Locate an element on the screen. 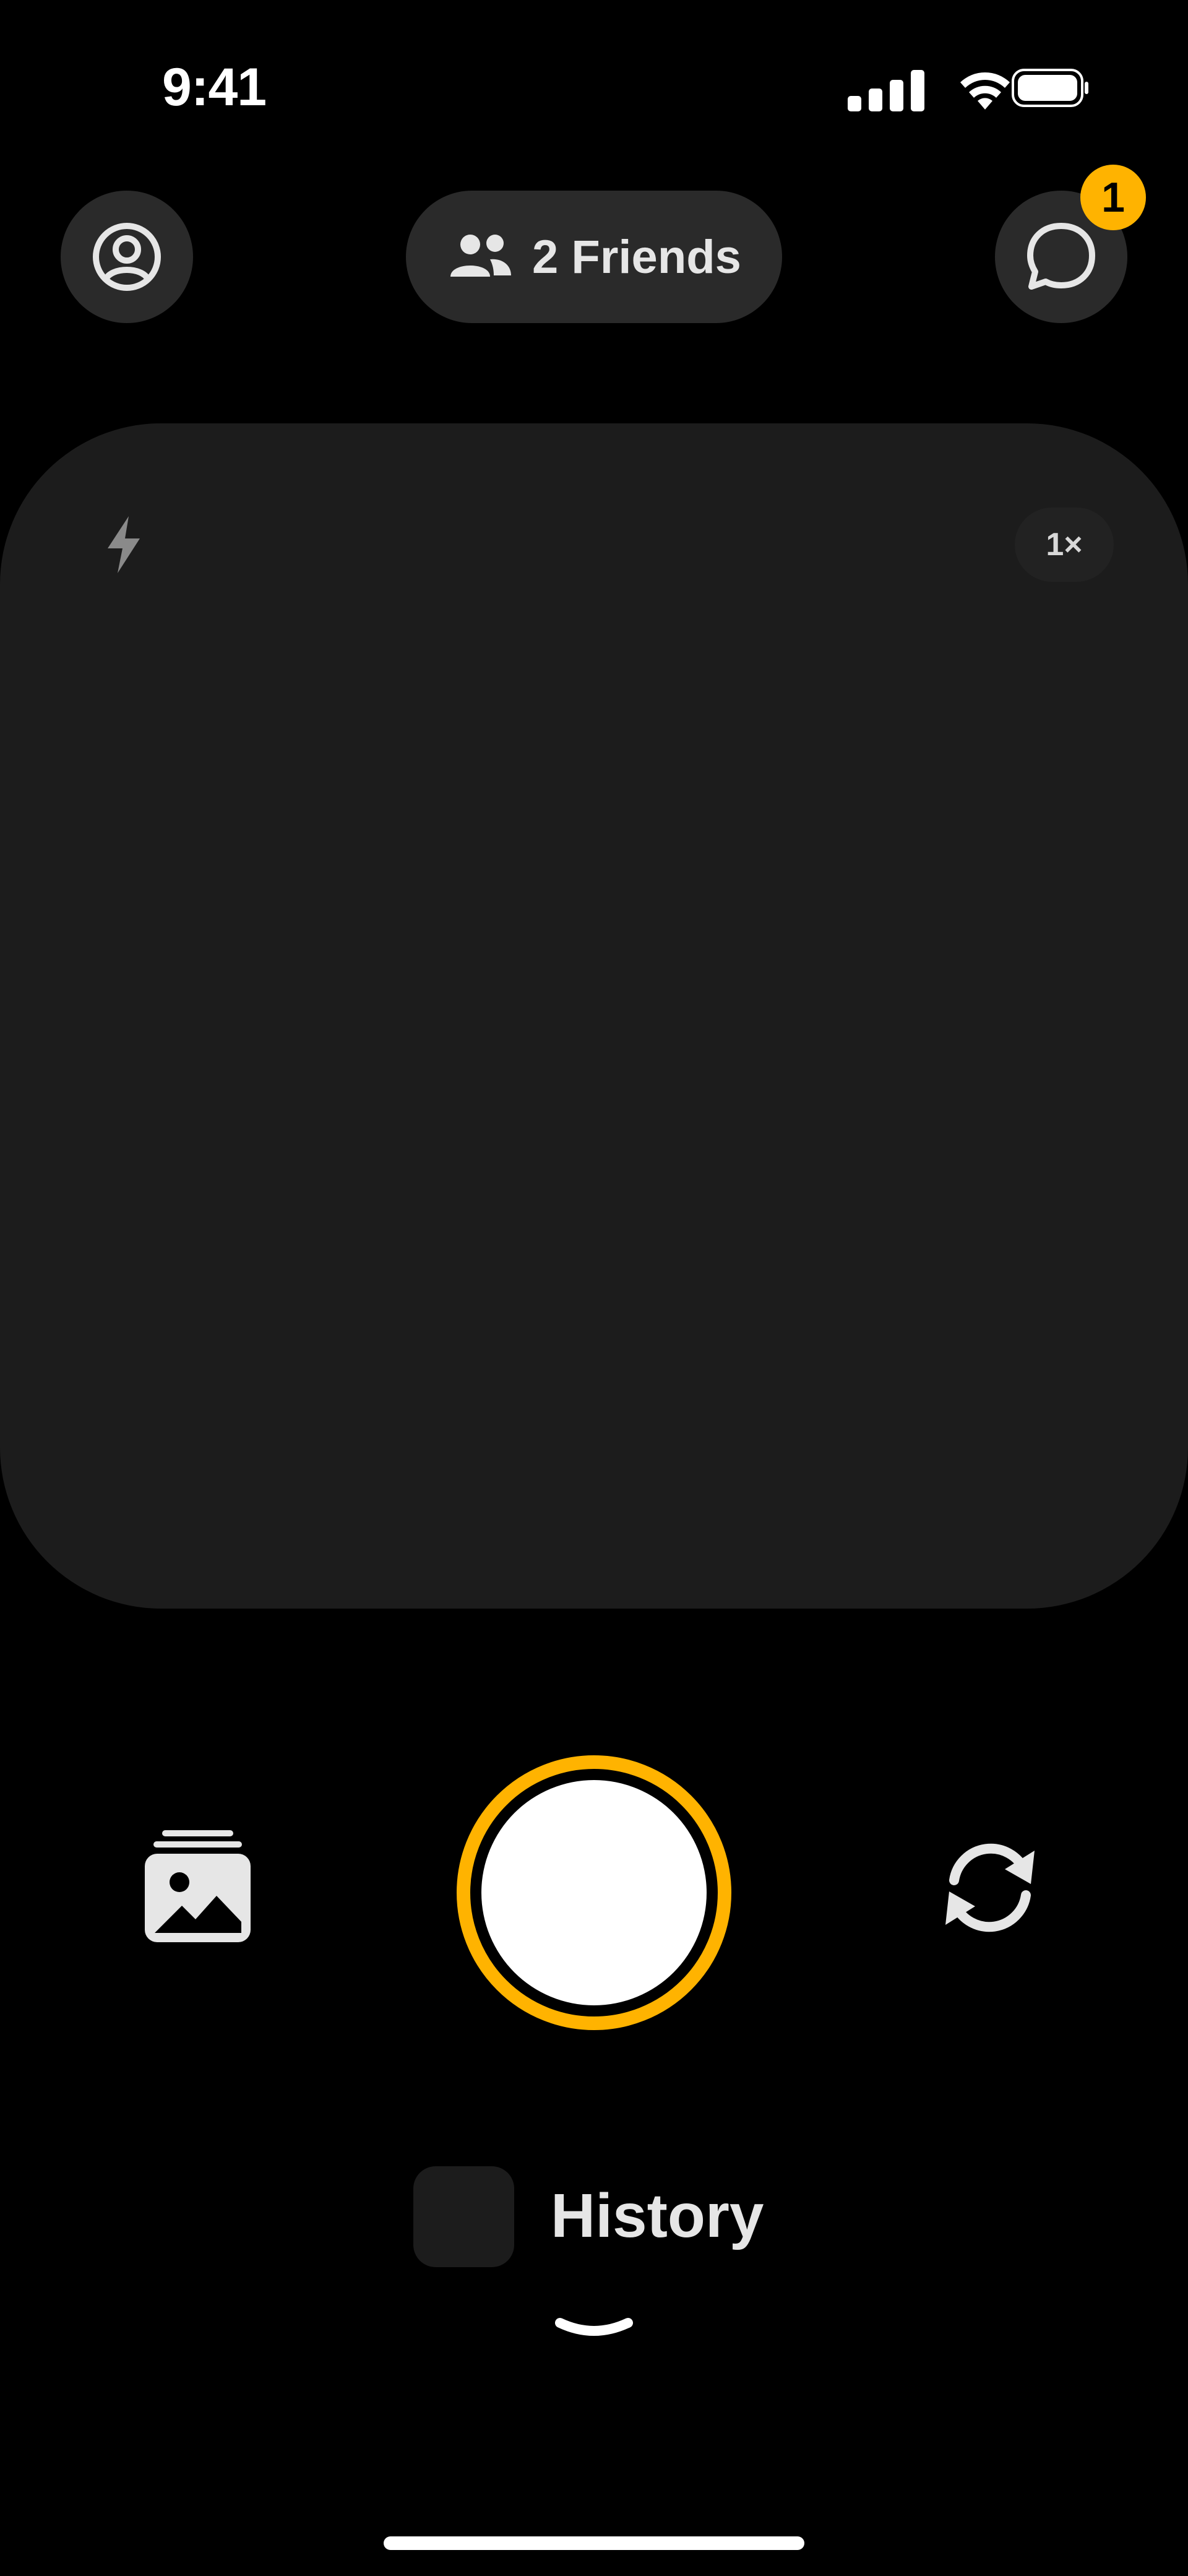 The width and height of the screenshot is (1188, 2576). camera-flip-icon is located at coordinates (990, 1887).